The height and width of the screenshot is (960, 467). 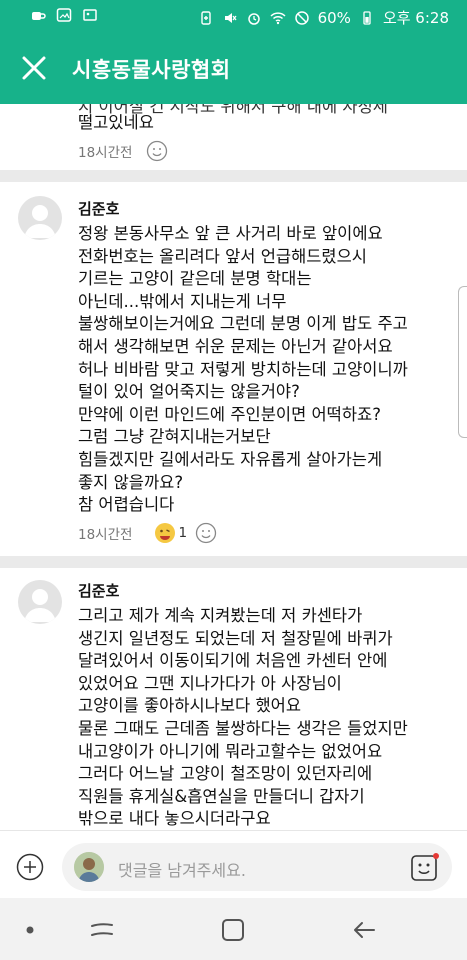 I want to click on user-avatar, so click(x=89, y=867).